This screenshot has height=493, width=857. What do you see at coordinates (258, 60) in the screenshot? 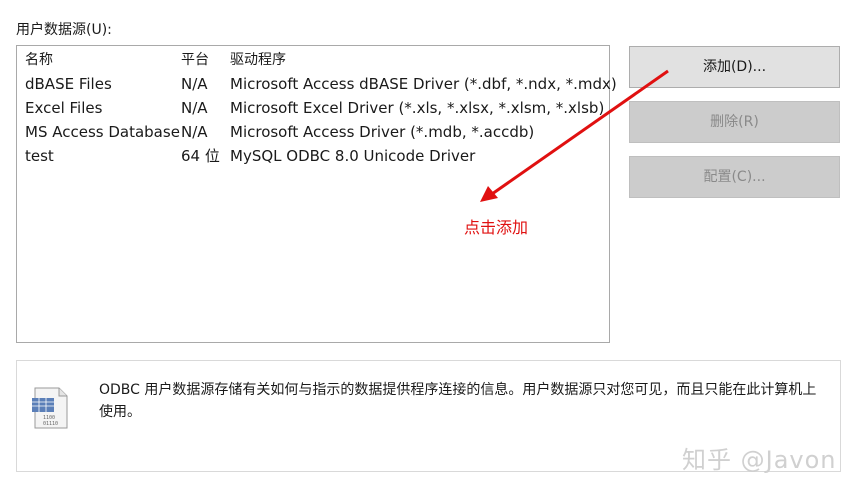
I see `header-driver: 驱动程序` at bounding box center [258, 60].